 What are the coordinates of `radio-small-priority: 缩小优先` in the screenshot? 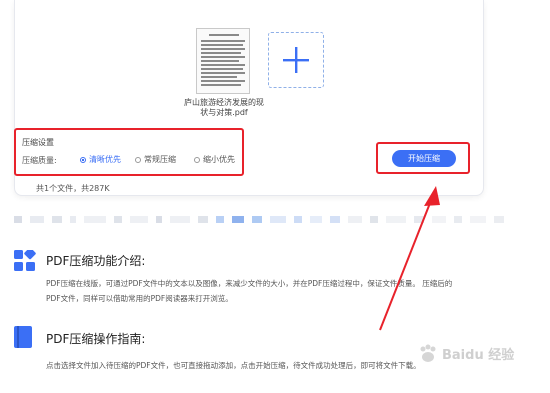 It's located at (214, 159).